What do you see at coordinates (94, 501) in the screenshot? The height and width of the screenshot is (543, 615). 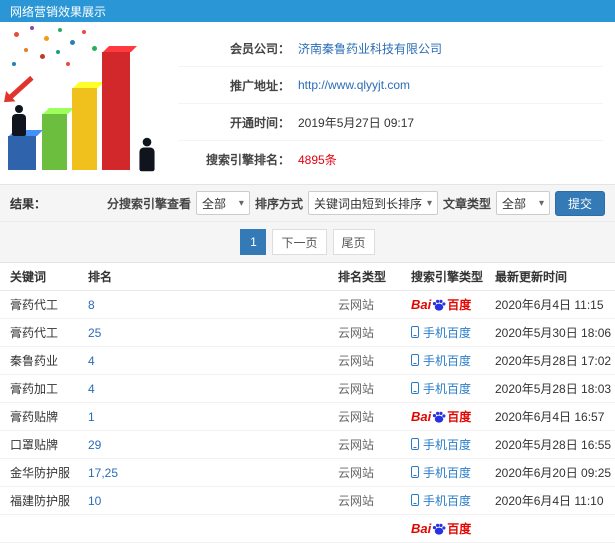 I see `rank-link: 10` at bounding box center [94, 501].